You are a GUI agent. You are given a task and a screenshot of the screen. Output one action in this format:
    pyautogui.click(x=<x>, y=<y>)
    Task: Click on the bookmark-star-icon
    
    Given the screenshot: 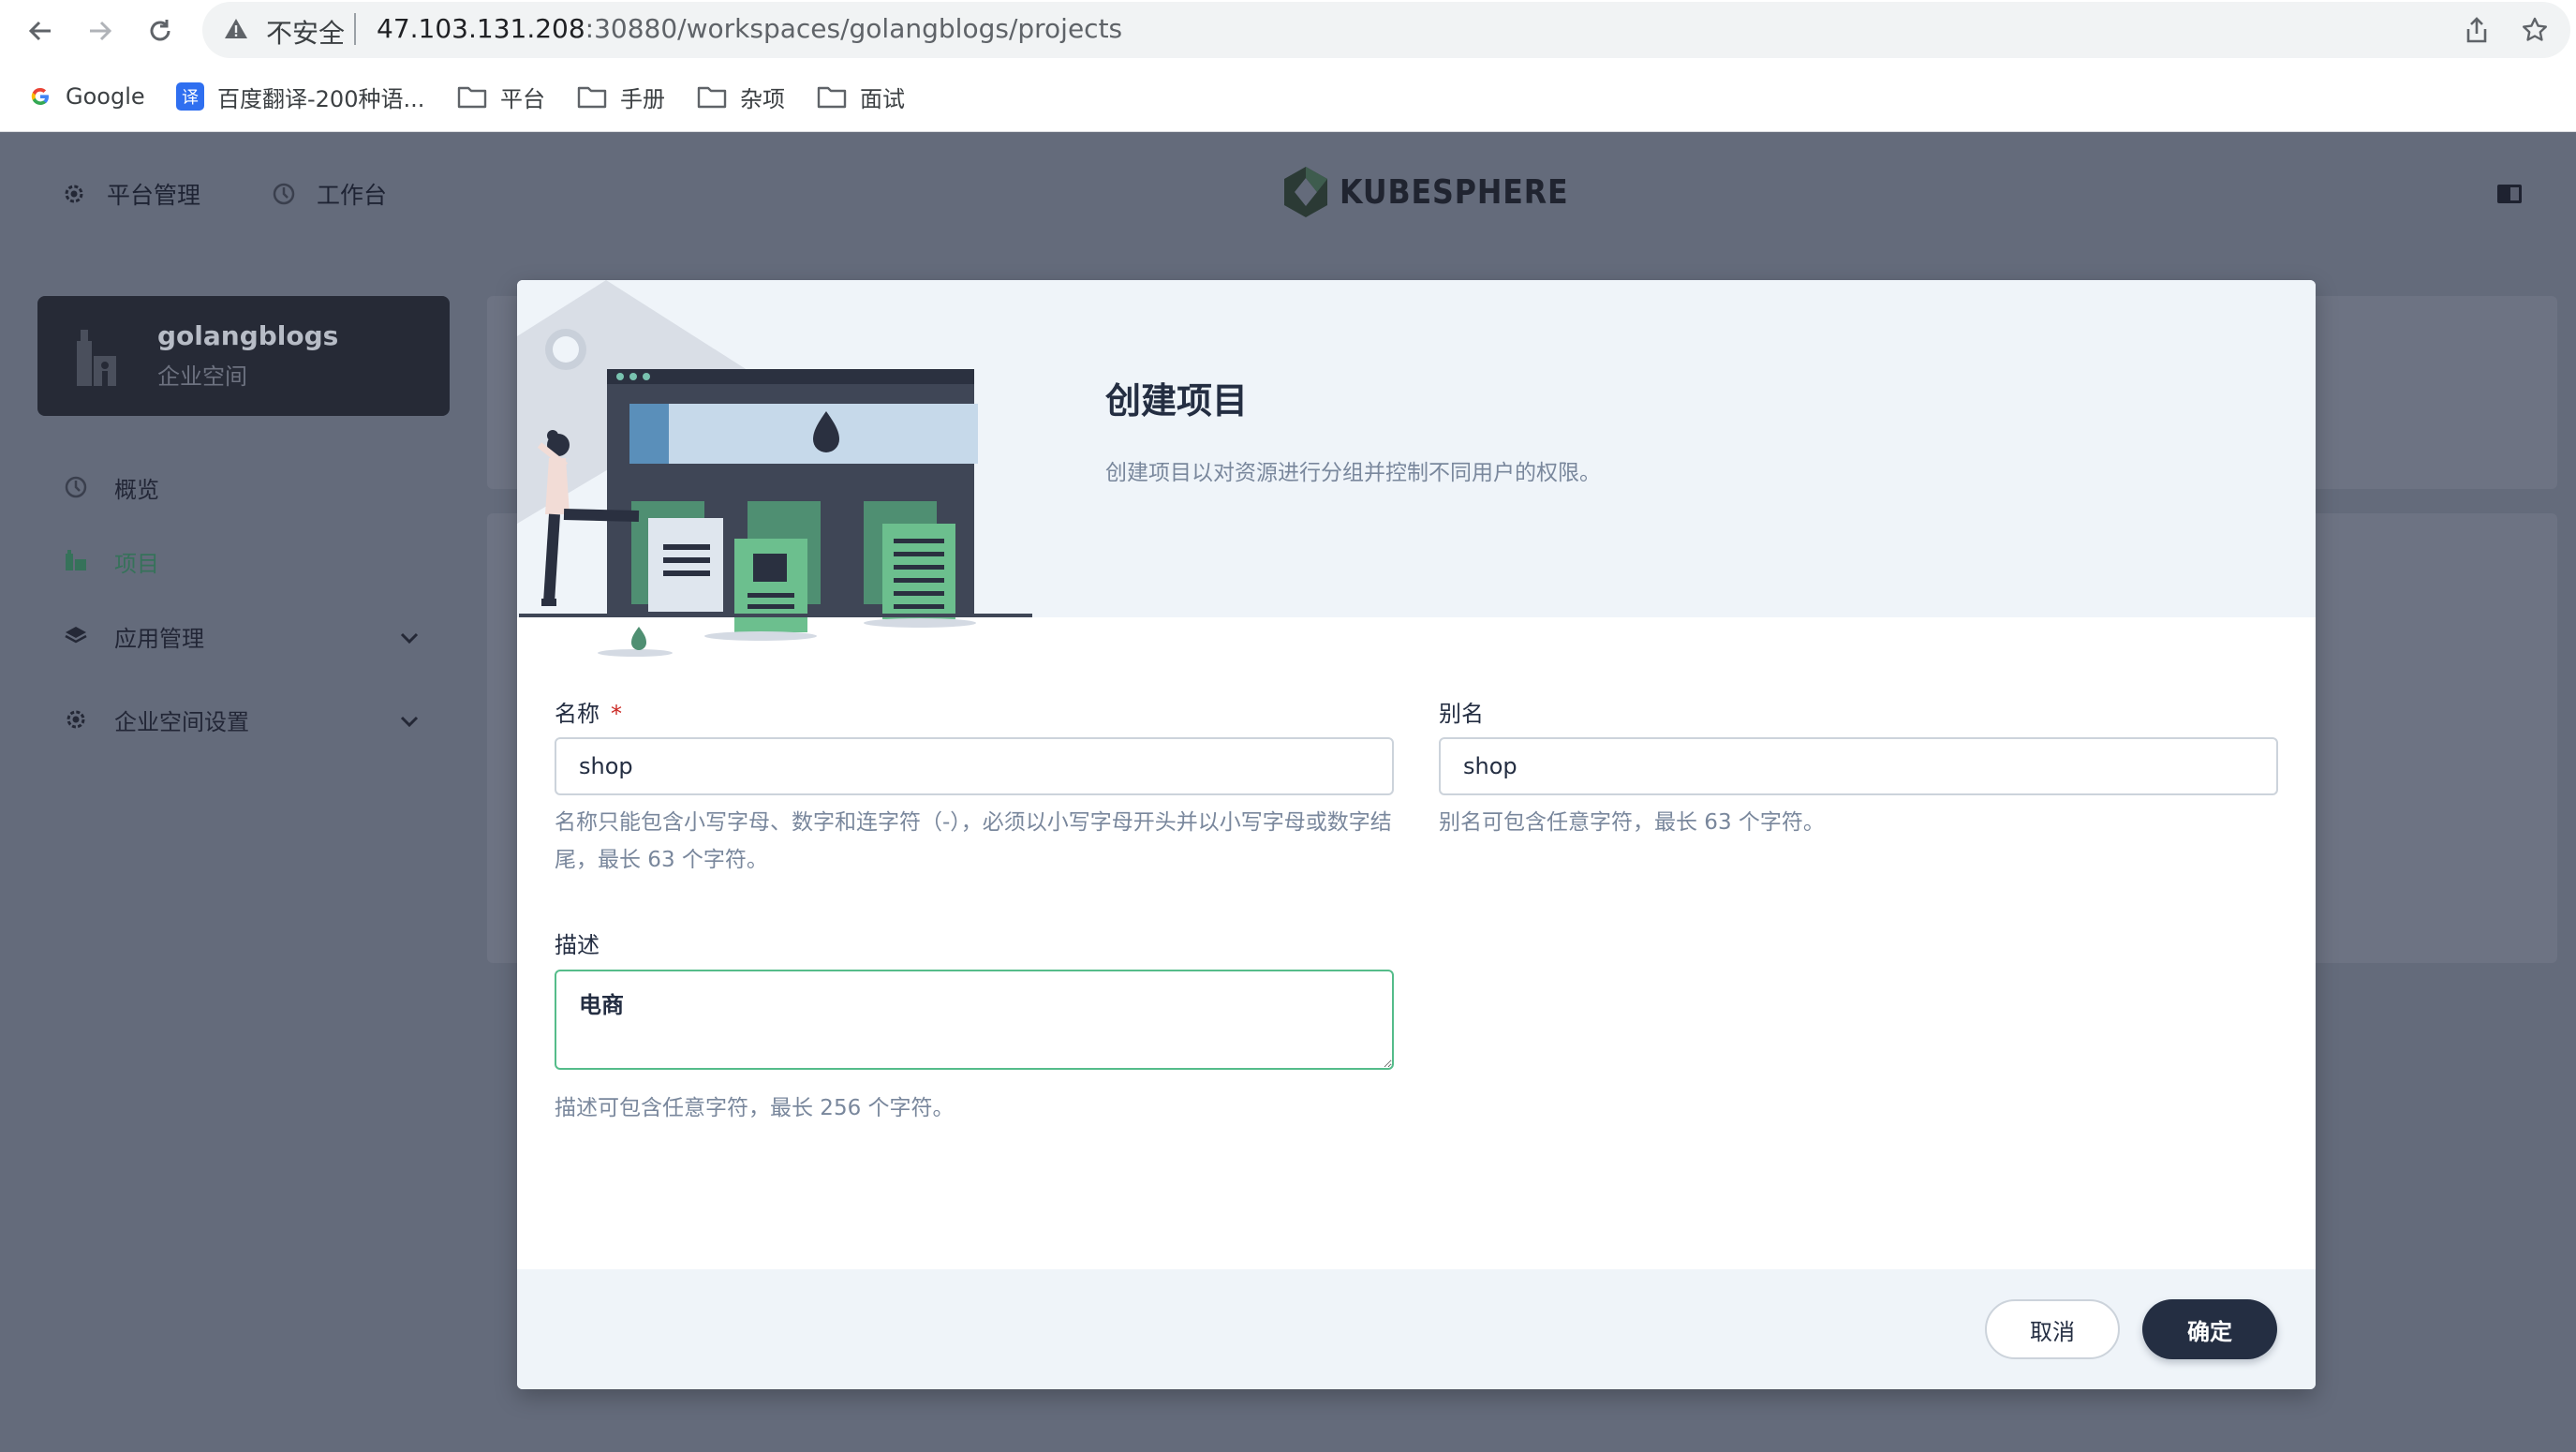 What is the action you would take?
    pyautogui.click(x=2535, y=30)
    